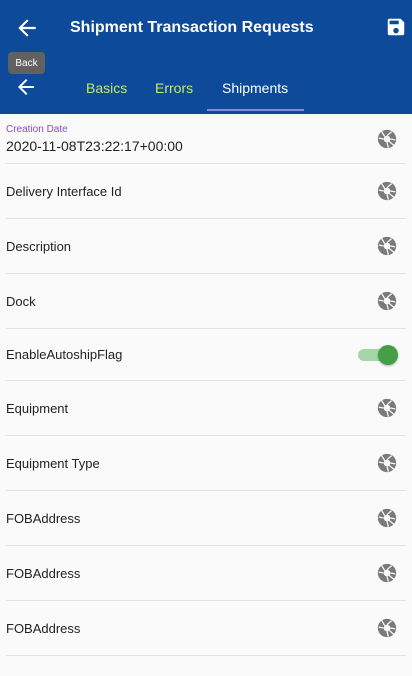 The width and height of the screenshot is (412, 676). I want to click on field-label: Description, so click(39, 246).